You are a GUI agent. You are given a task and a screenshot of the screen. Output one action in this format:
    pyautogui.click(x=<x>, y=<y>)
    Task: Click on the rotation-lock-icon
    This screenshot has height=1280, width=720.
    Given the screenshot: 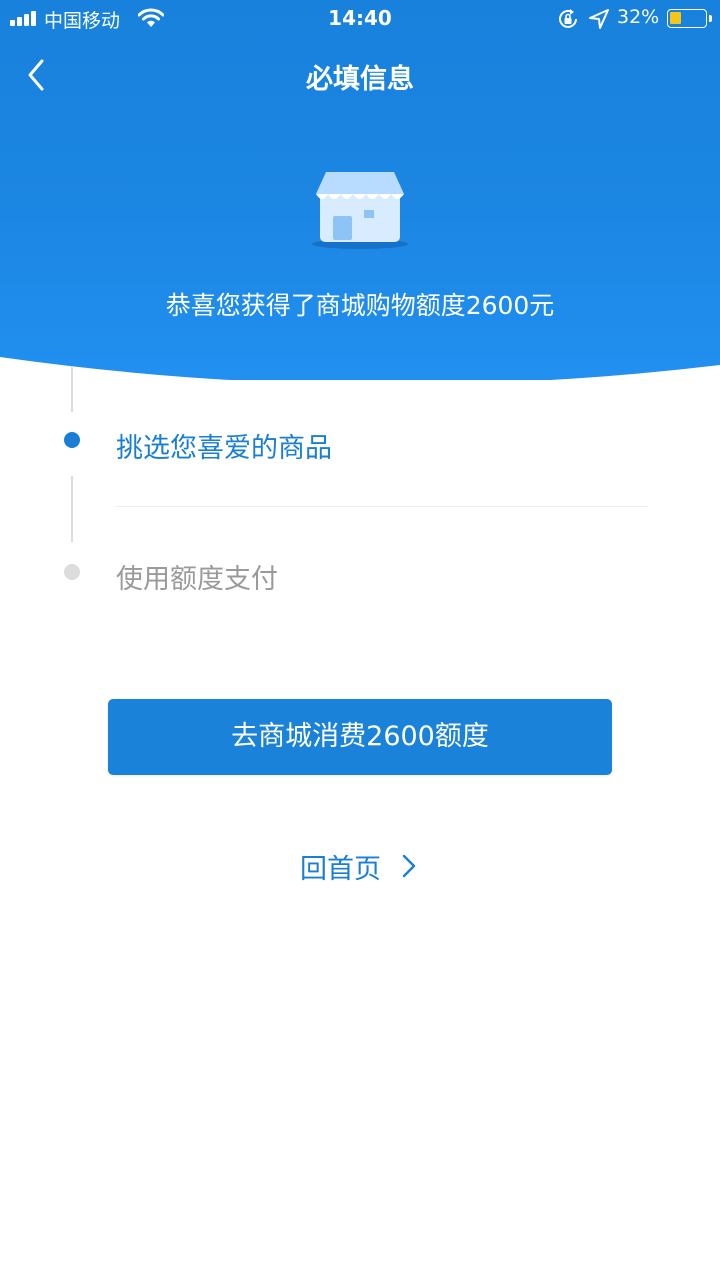 What is the action you would take?
    pyautogui.click(x=568, y=18)
    